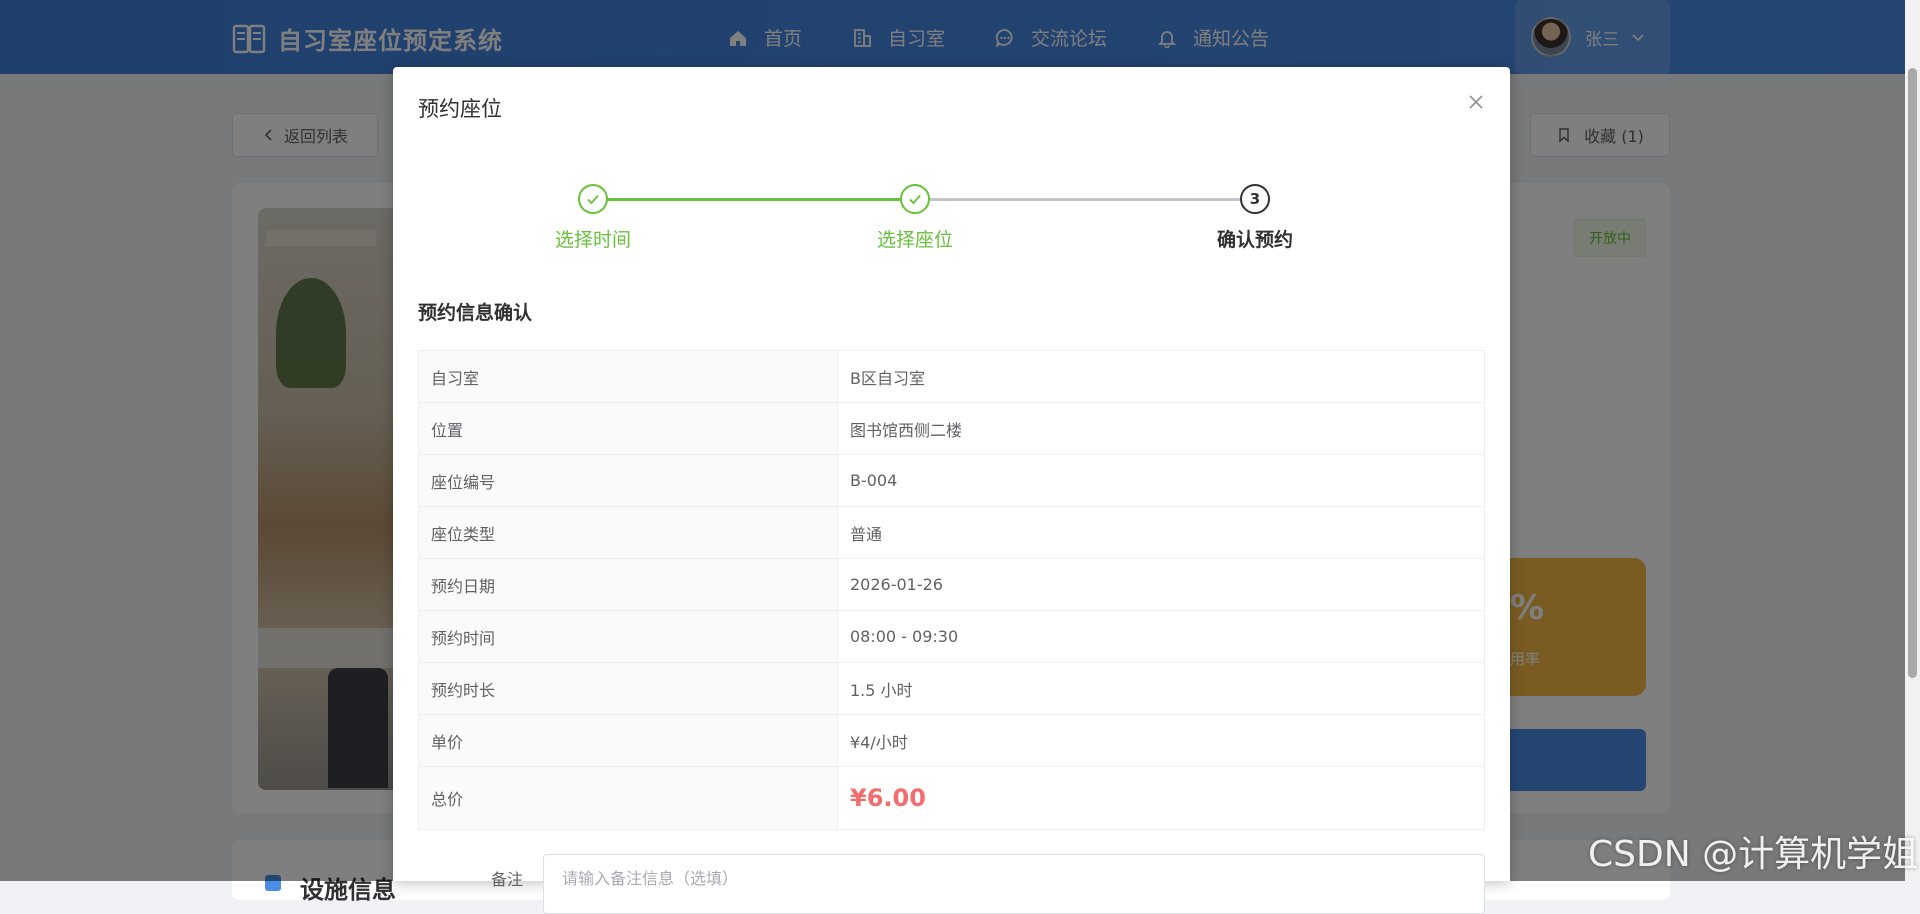 This screenshot has height=914, width=1920. I want to click on confirm-section-title: 预约信息确认, so click(475, 313).